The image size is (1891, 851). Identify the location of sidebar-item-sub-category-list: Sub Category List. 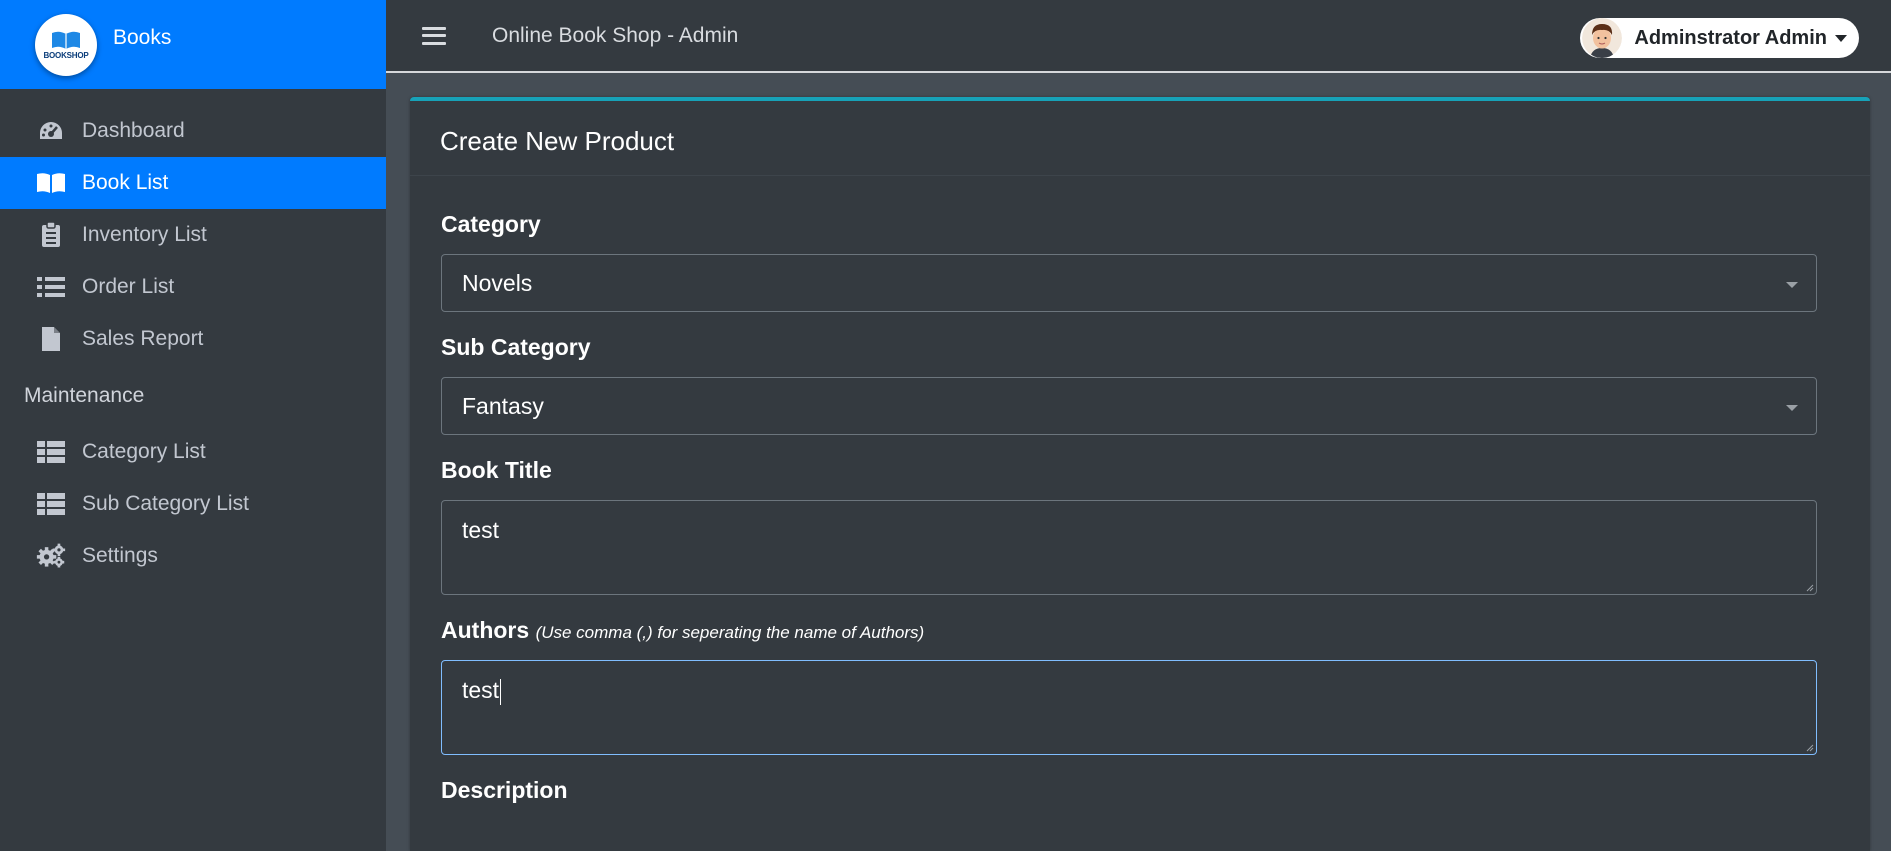
(193, 504).